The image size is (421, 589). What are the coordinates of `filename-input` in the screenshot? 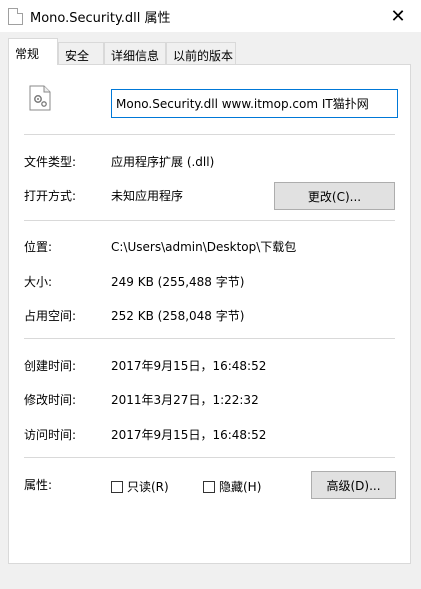 It's located at (254, 103).